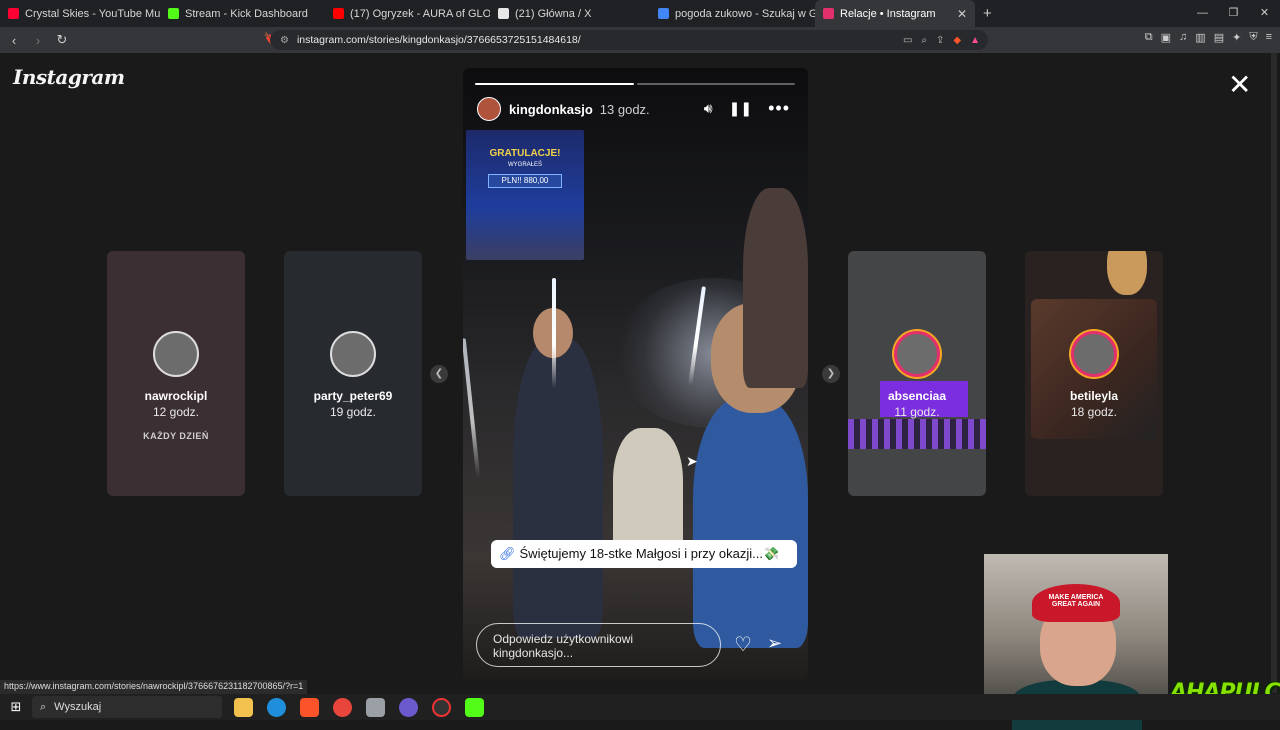  I want to click on close-window-icon: ✕, so click(1264, 13).